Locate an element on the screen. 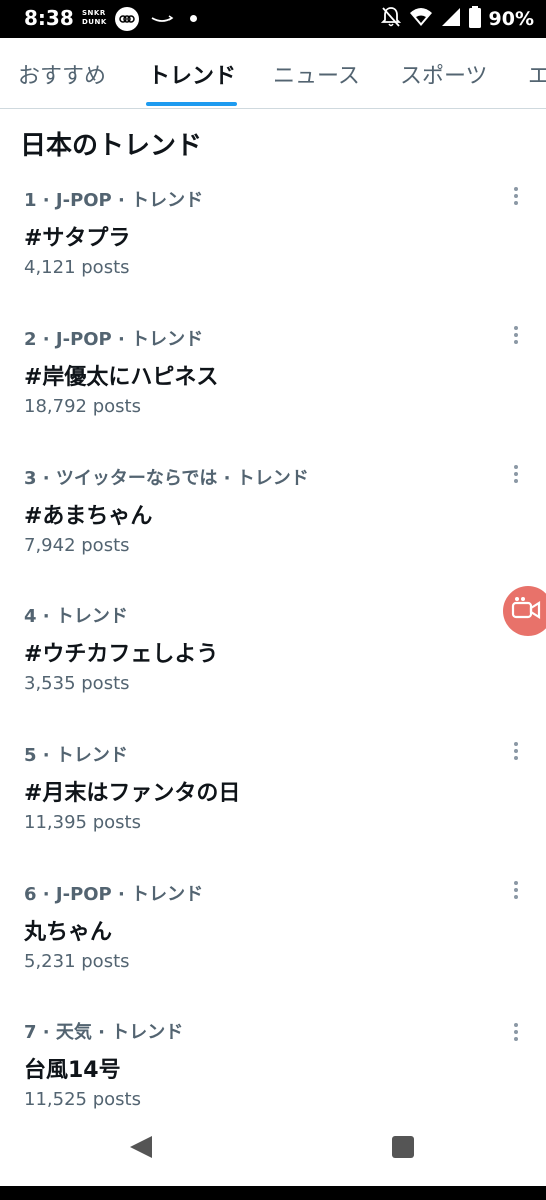  tab-trending: トレンド is located at coordinates (192, 74).